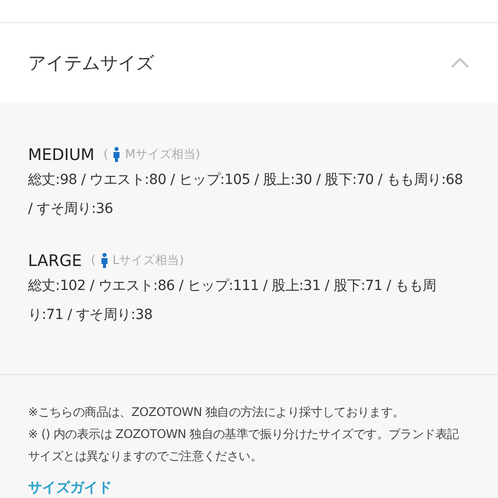  I want to click on section-title: アイテムサイズ, so click(91, 63).